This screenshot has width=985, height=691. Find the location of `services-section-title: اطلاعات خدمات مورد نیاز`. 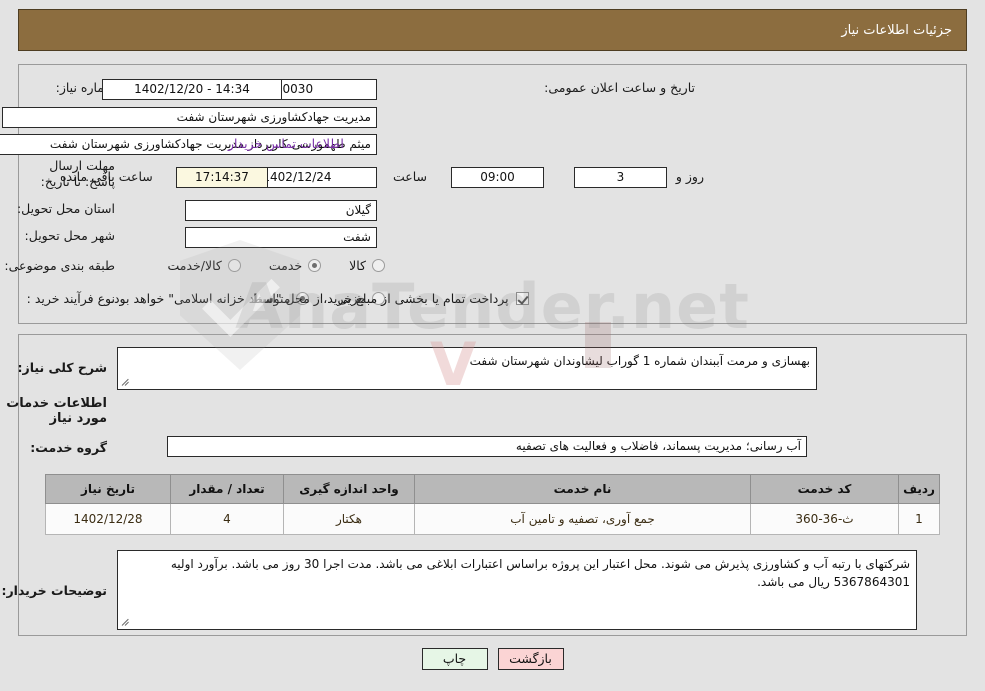

services-section-title: اطلاعات خدمات مورد نیاز is located at coordinates (56, 411).